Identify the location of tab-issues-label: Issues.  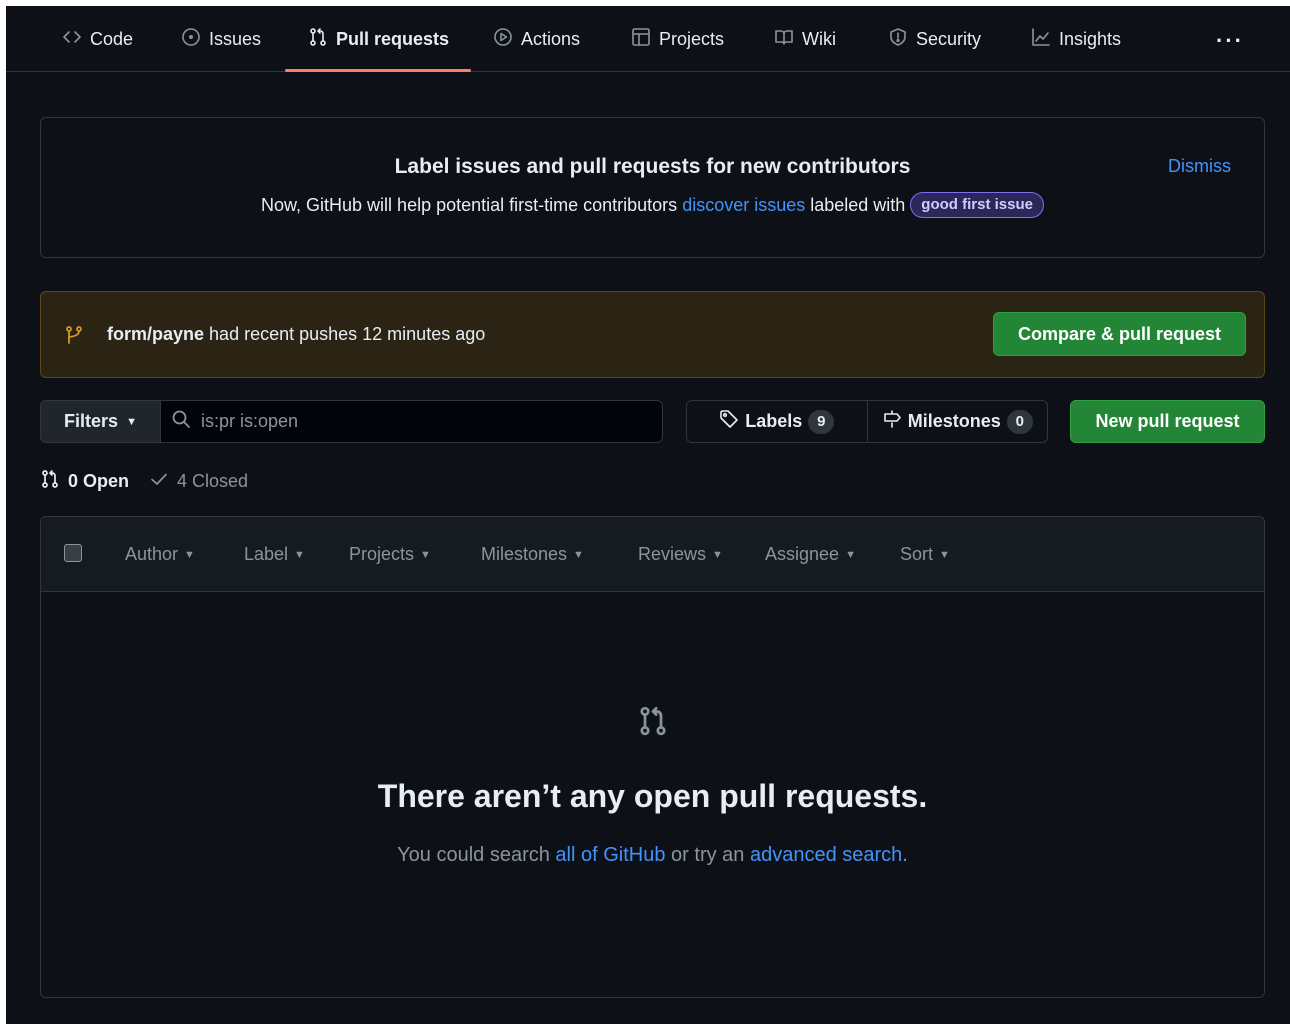
(235, 38).